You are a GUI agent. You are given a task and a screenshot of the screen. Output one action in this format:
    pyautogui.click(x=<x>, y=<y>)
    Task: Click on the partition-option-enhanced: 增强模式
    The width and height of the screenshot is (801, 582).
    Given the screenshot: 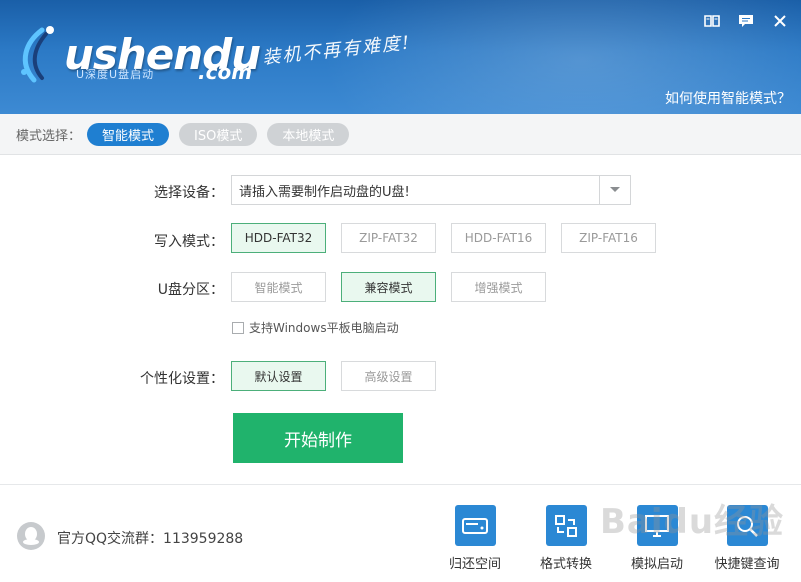 What is the action you would take?
    pyautogui.click(x=498, y=287)
    